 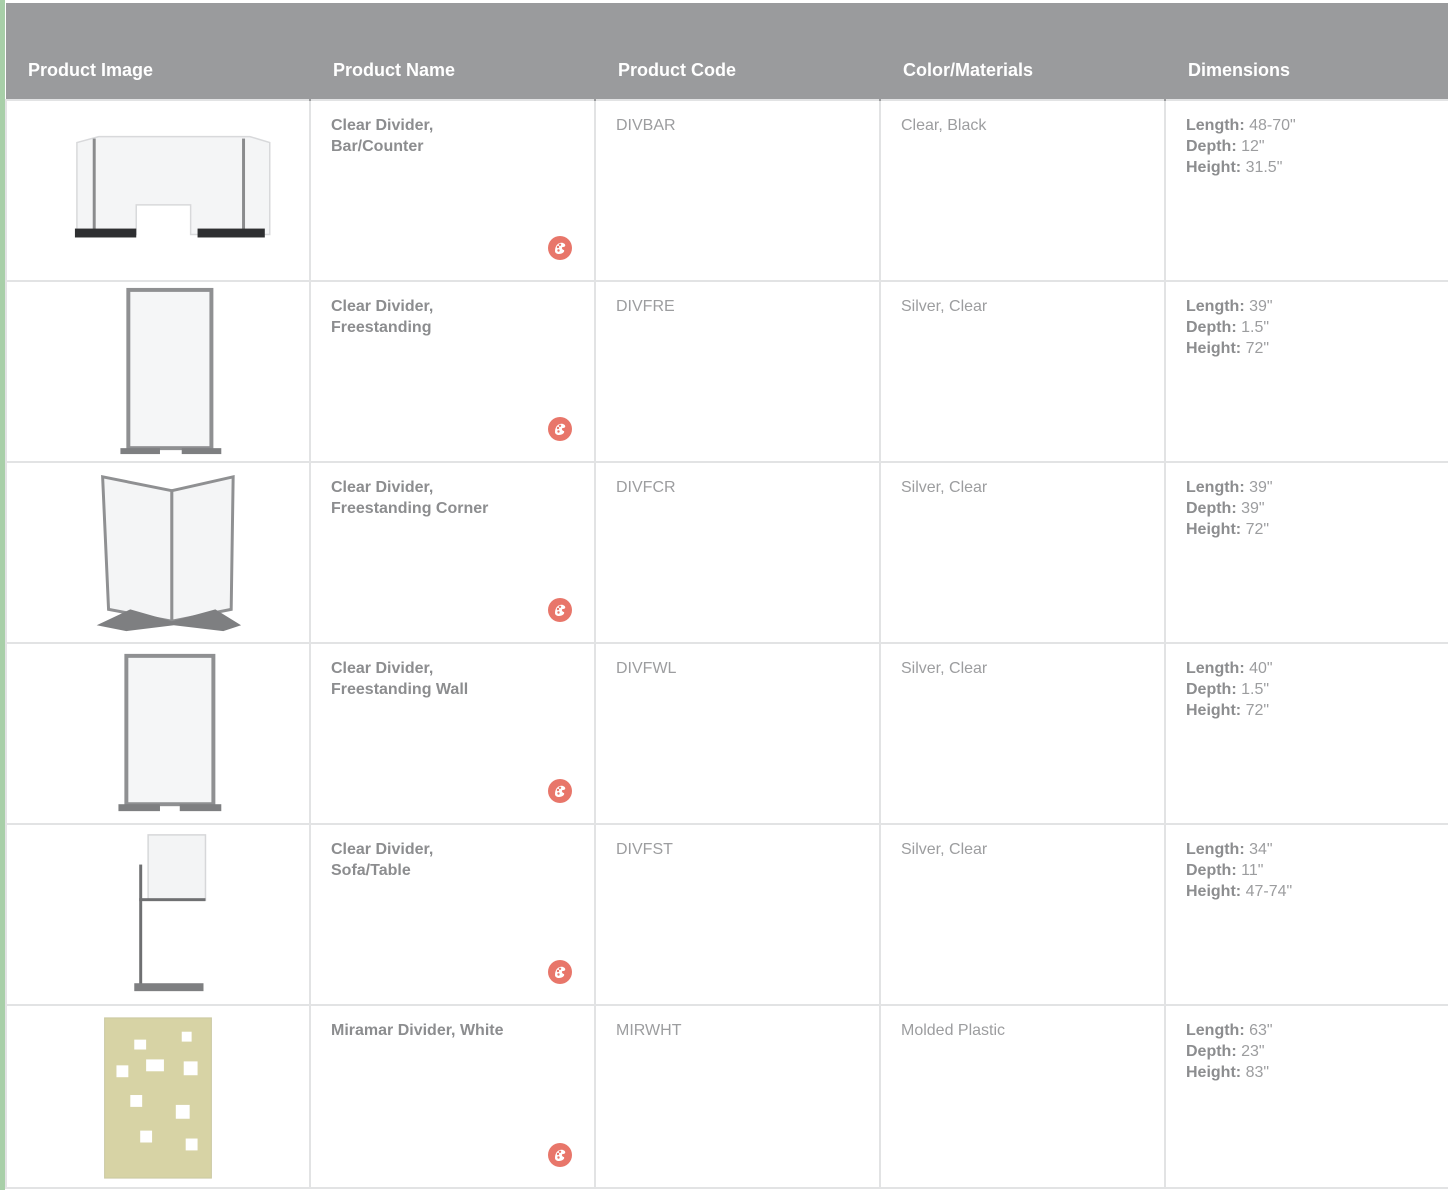 What do you see at coordinates (1306, 552) in the screenshot?
I see `dimensions-cell: Length: 39" Depth: 39" Height: 72"` at bounding box center [1306, 552].